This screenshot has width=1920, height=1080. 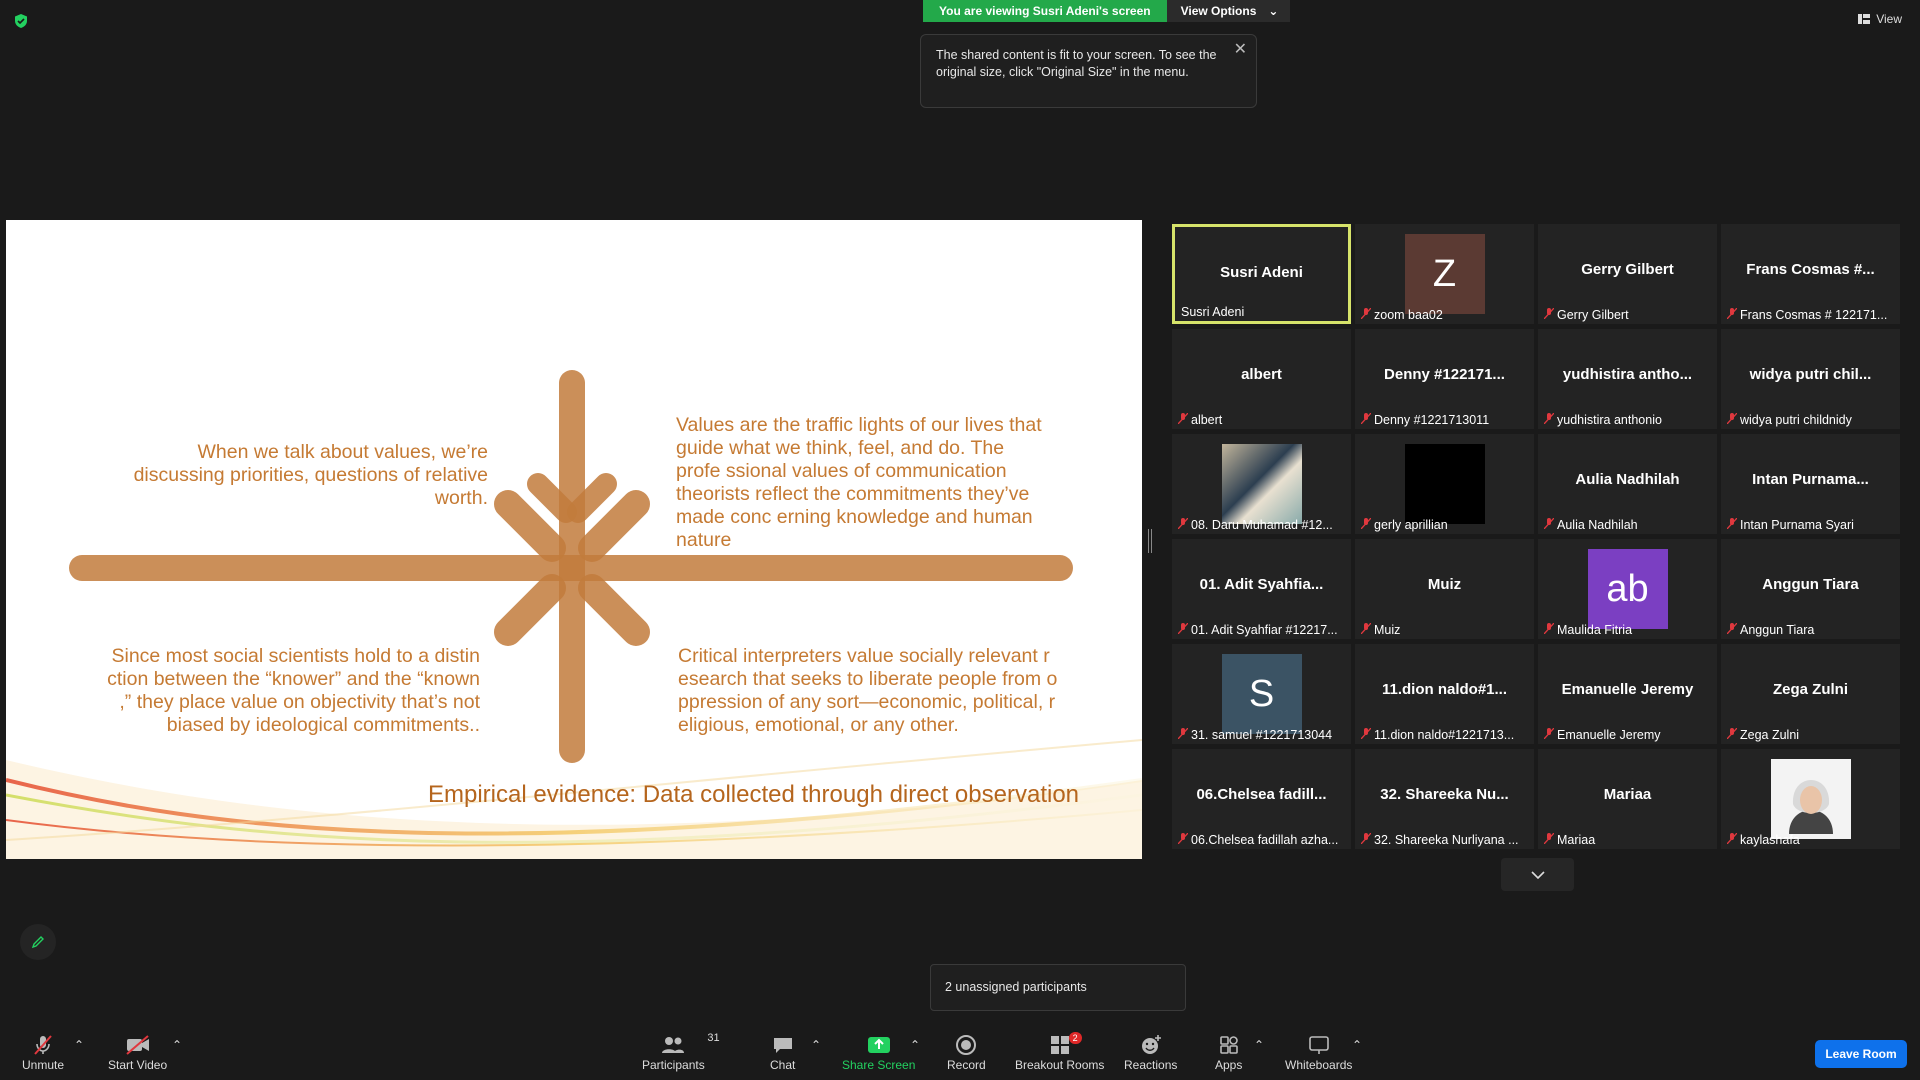 What do you see at coordinates (1213, 312) in the screenshot?
I see `participant-name: Susri Adeni` at bounding box center [1213, 312].